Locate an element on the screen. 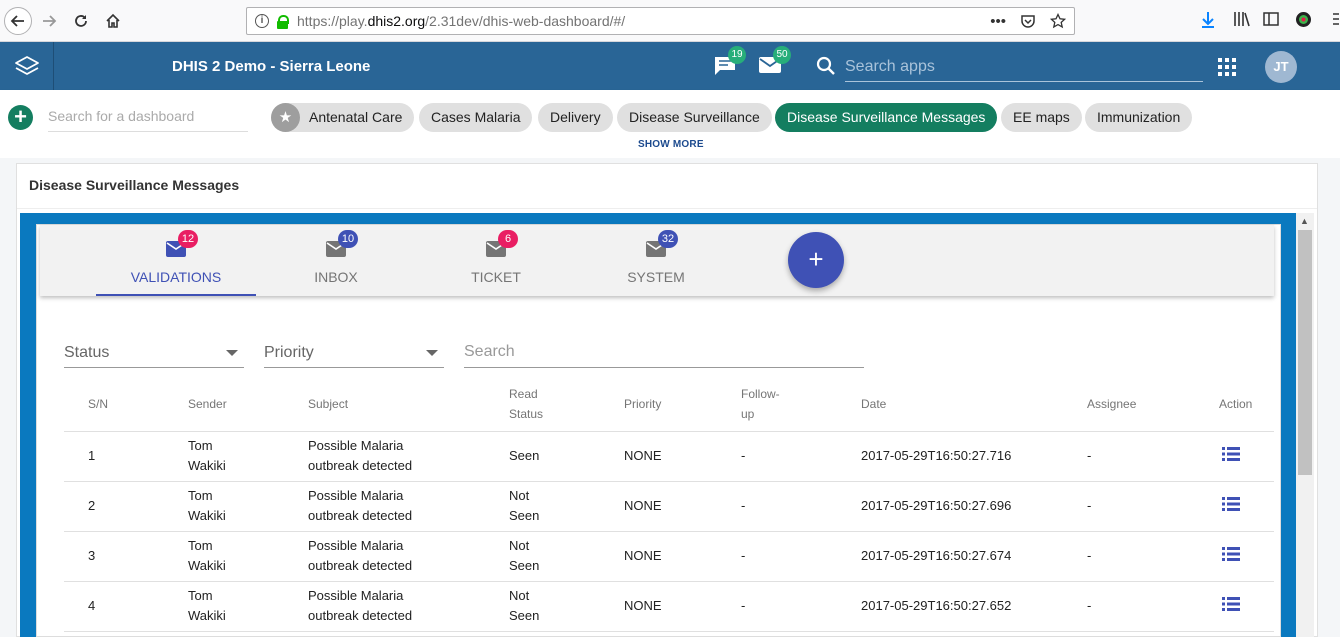 This screenshot has height=637, width=1340. messages-badge: 50 is located at coordinates (782, 55).